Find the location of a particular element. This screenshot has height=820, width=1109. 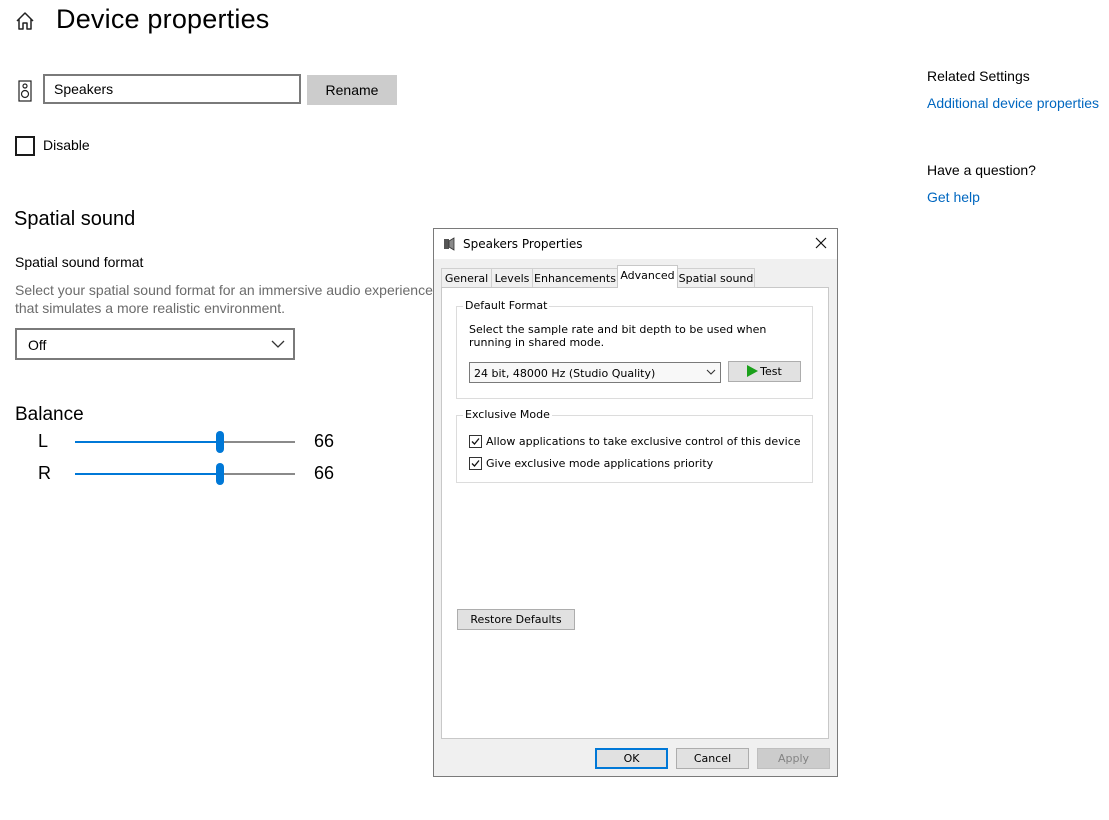

balance-left-thumb is located at coordinates (220, 442).